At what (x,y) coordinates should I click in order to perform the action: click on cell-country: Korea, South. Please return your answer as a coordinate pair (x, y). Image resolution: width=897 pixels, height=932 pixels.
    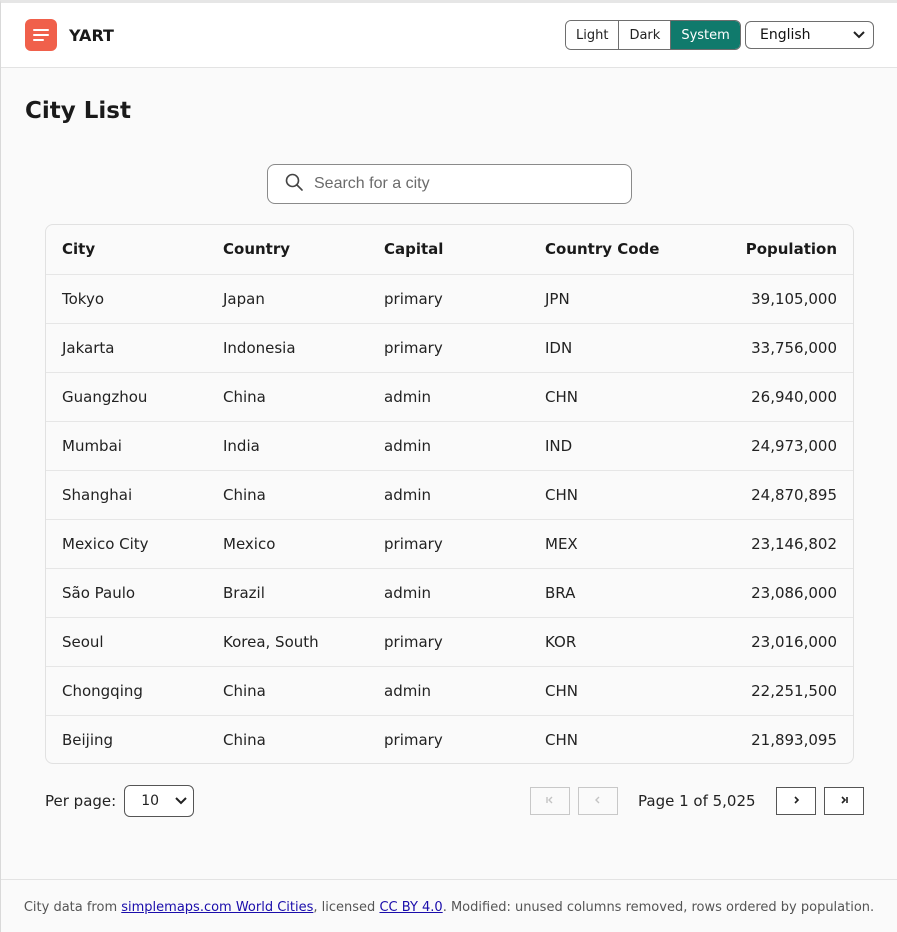
    Looking at the image, I should click on (271, 641).